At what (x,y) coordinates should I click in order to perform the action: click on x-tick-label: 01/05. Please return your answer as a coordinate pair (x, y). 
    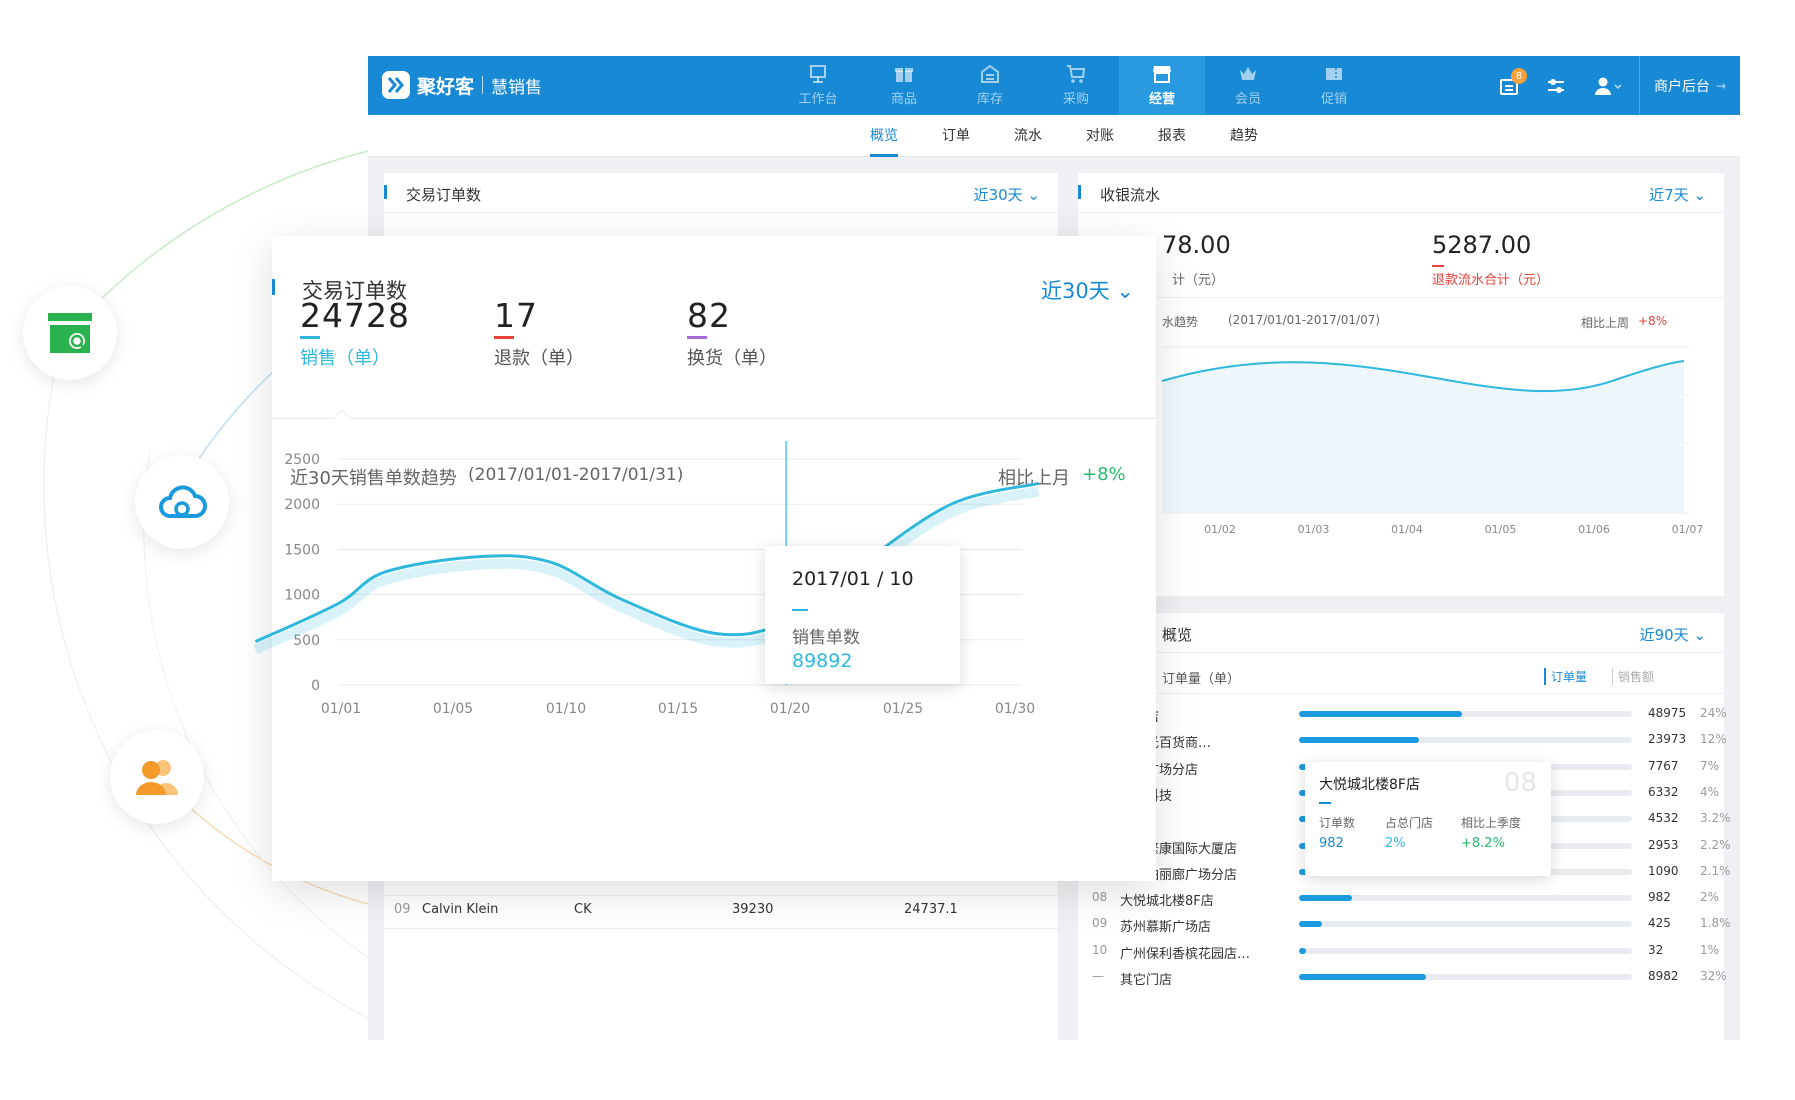
    Looking at the image, I should click on (453, 709).